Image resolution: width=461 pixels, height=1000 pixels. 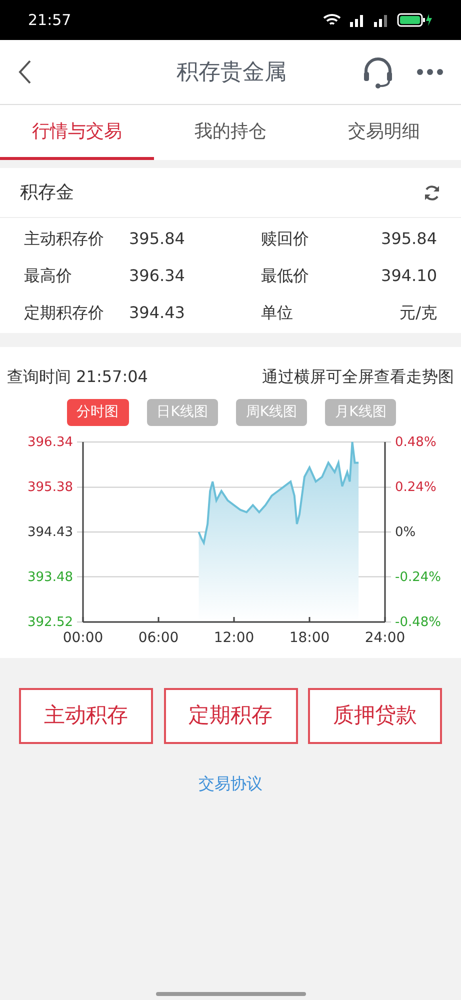 What do you see at coordinates (50, 488) in the screenshot?
I see `y-tick-label: 395.38` at bounding box center [50, 488].